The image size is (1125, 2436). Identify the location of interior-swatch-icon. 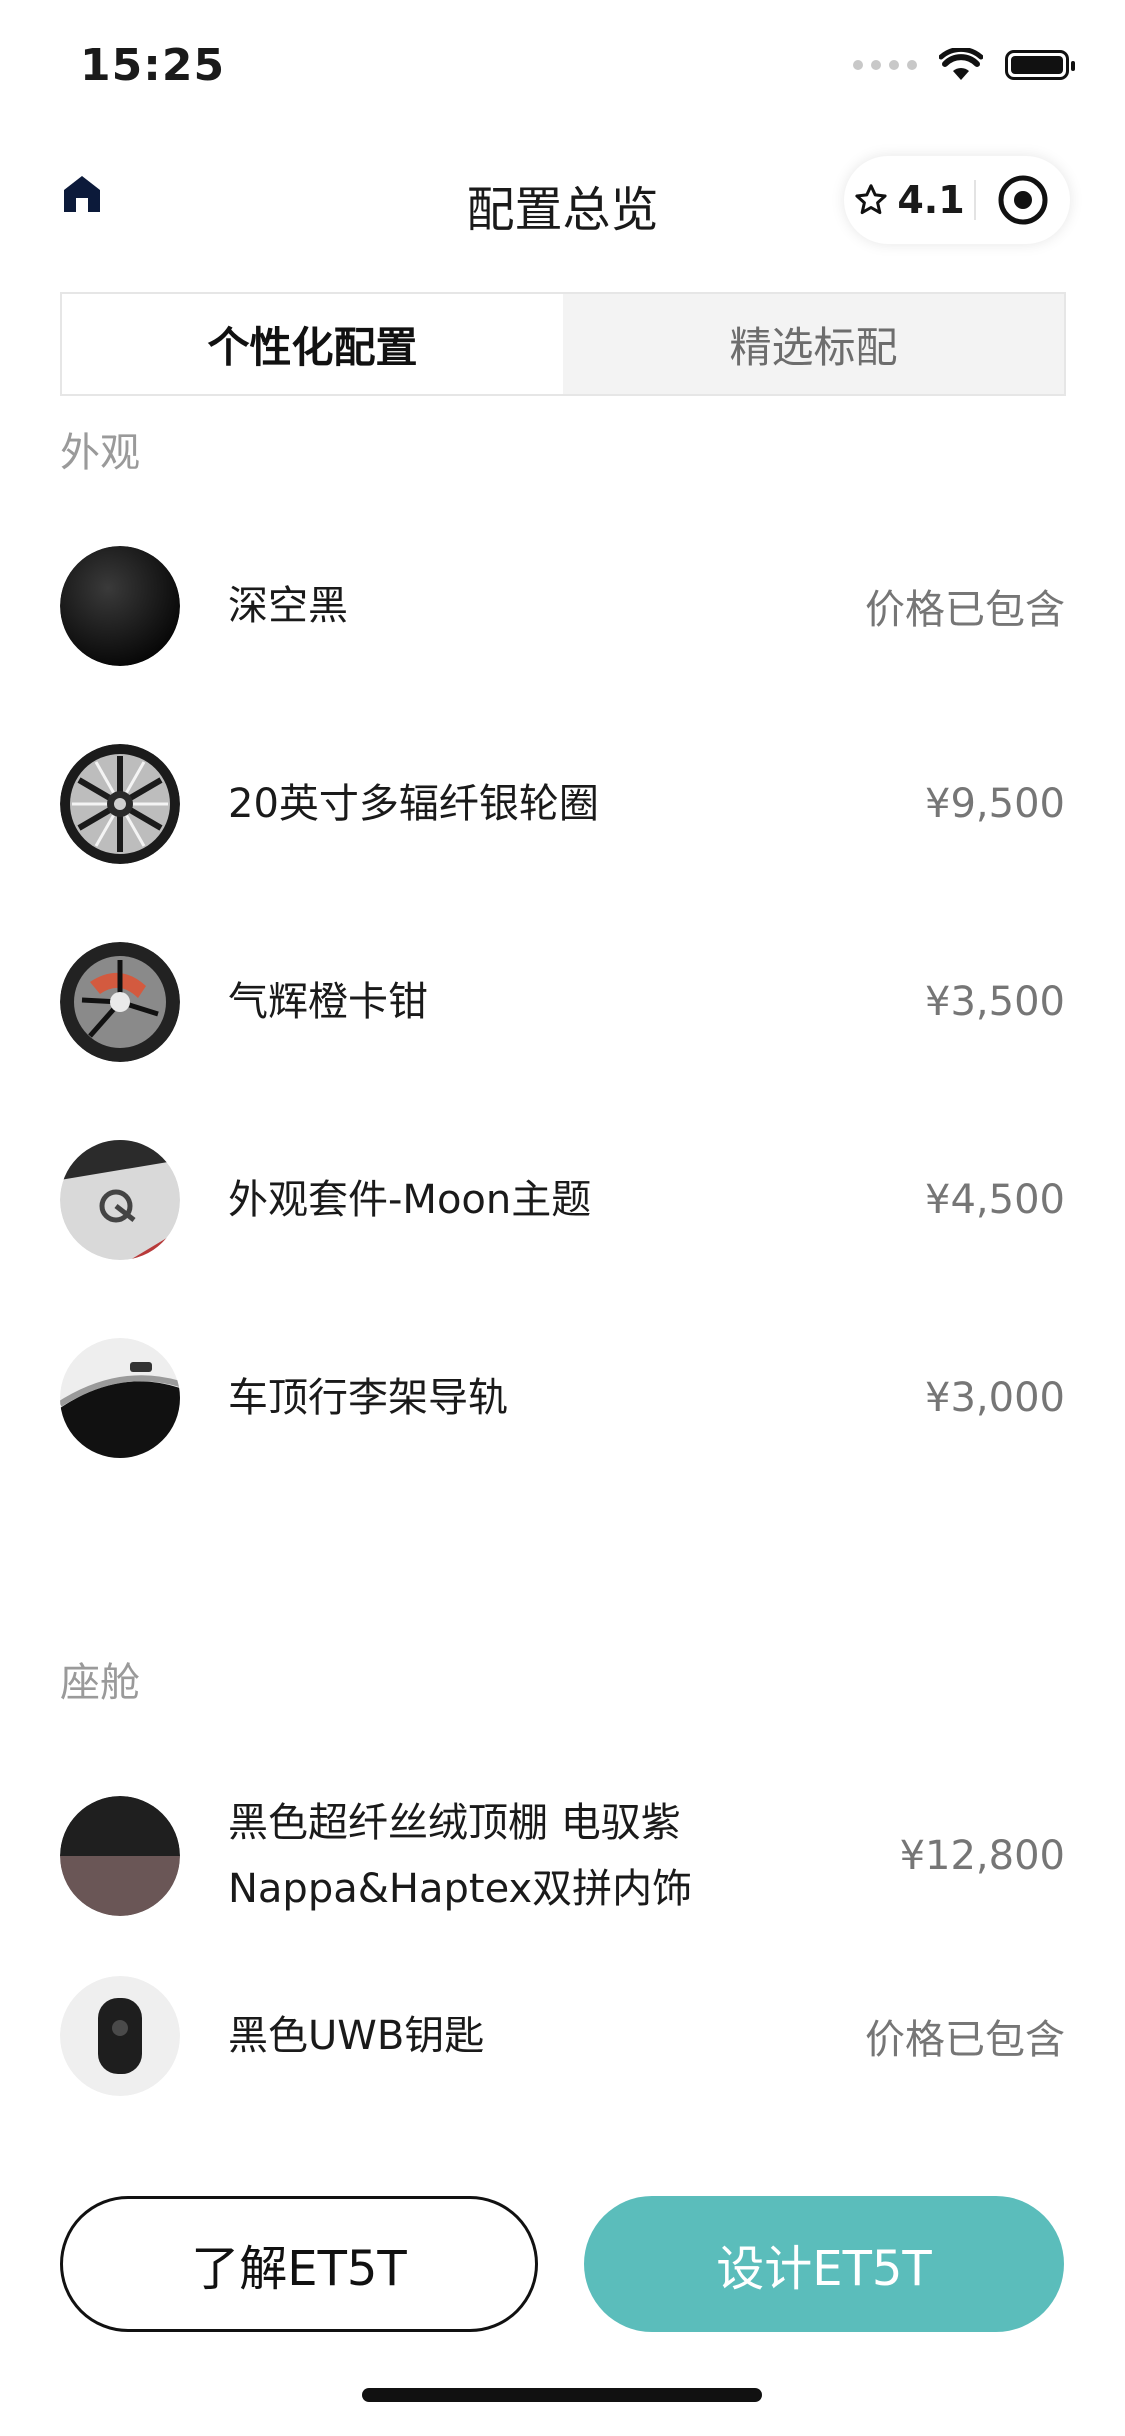
(120, 1856).